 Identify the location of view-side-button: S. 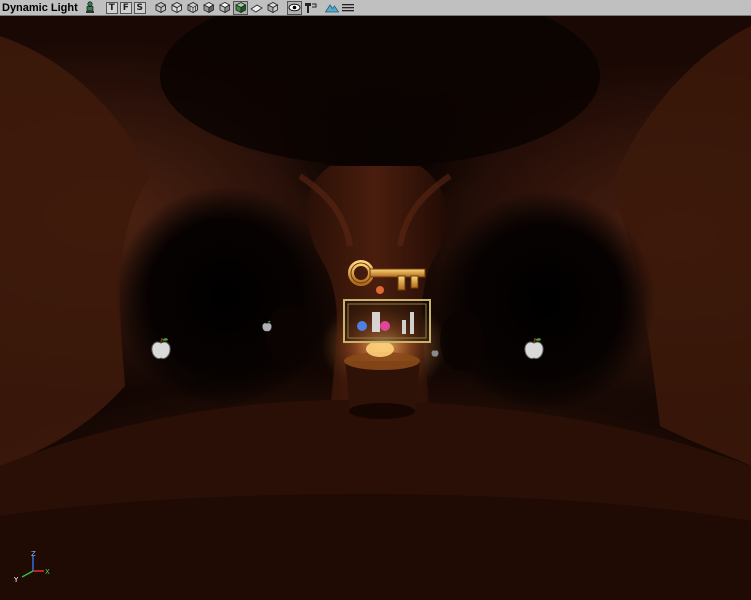
(139, 7).